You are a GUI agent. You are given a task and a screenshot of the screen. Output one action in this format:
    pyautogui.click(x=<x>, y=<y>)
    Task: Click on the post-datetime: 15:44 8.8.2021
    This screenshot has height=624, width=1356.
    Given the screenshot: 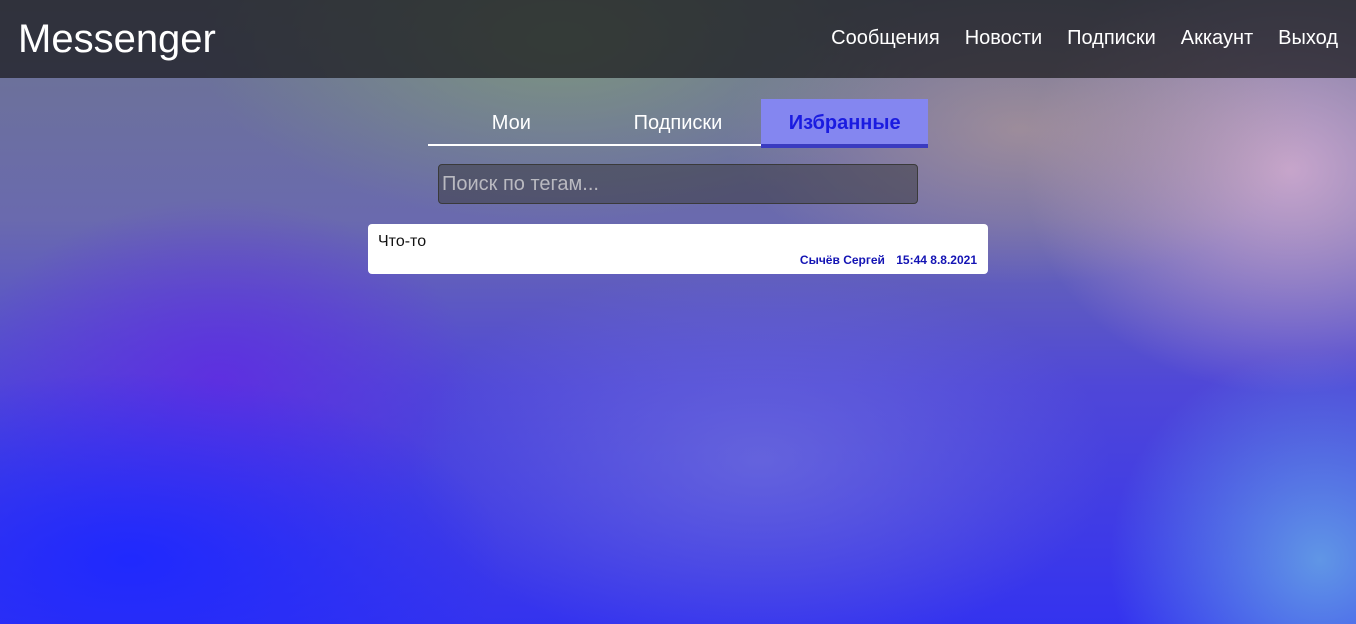 What is the action you would take?
    pyautogui.click(x=936, y=260)
    